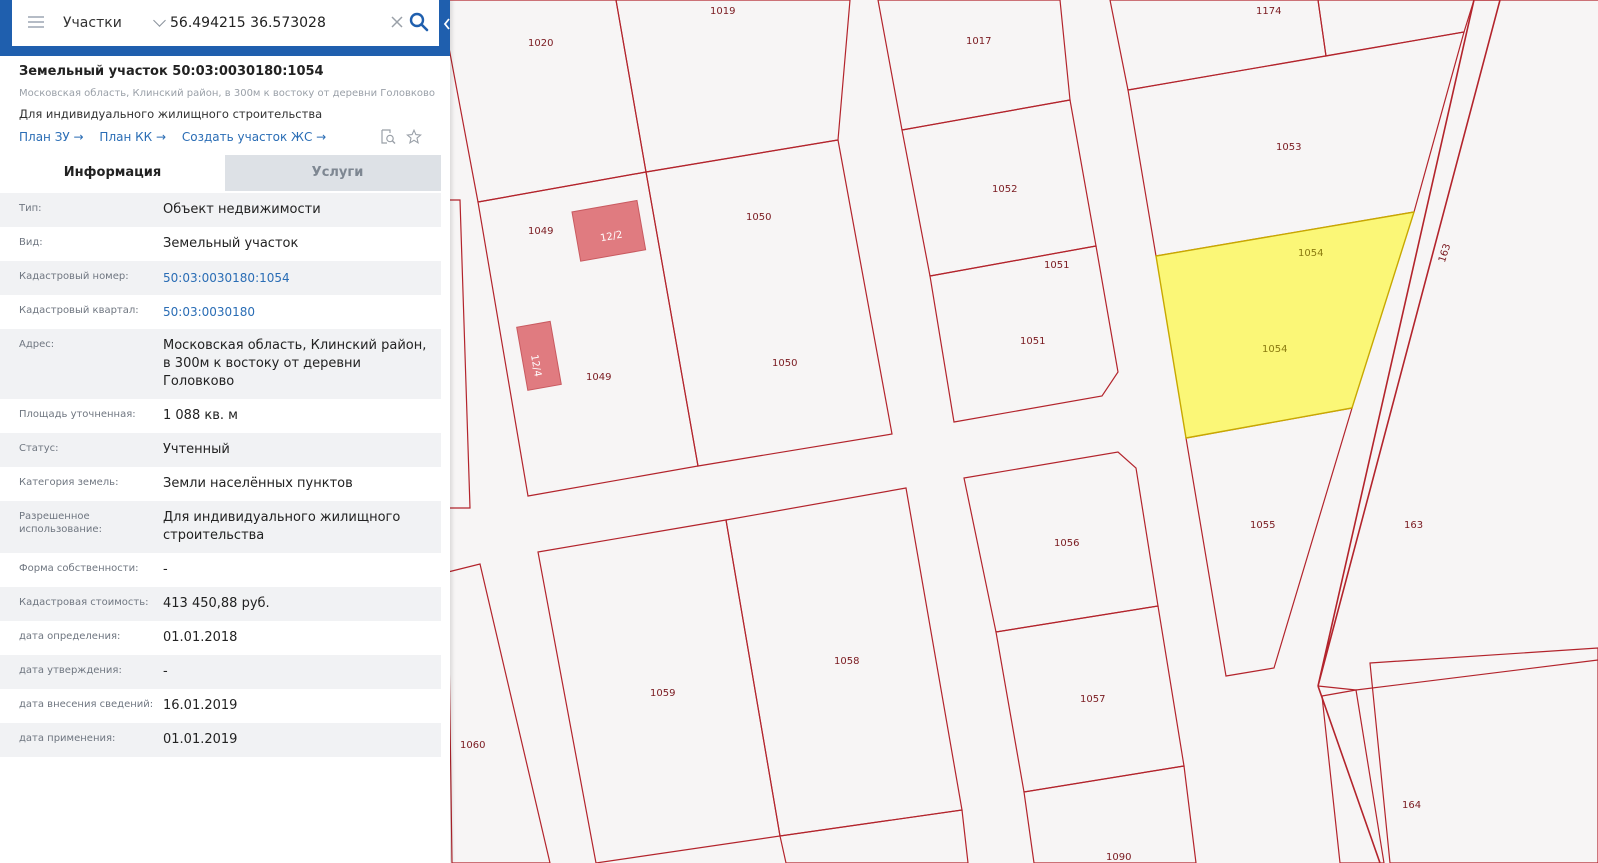 The width and height of the screenshot is (1598, 863). I want to click on row-key: Статус:, so click(39, 448).